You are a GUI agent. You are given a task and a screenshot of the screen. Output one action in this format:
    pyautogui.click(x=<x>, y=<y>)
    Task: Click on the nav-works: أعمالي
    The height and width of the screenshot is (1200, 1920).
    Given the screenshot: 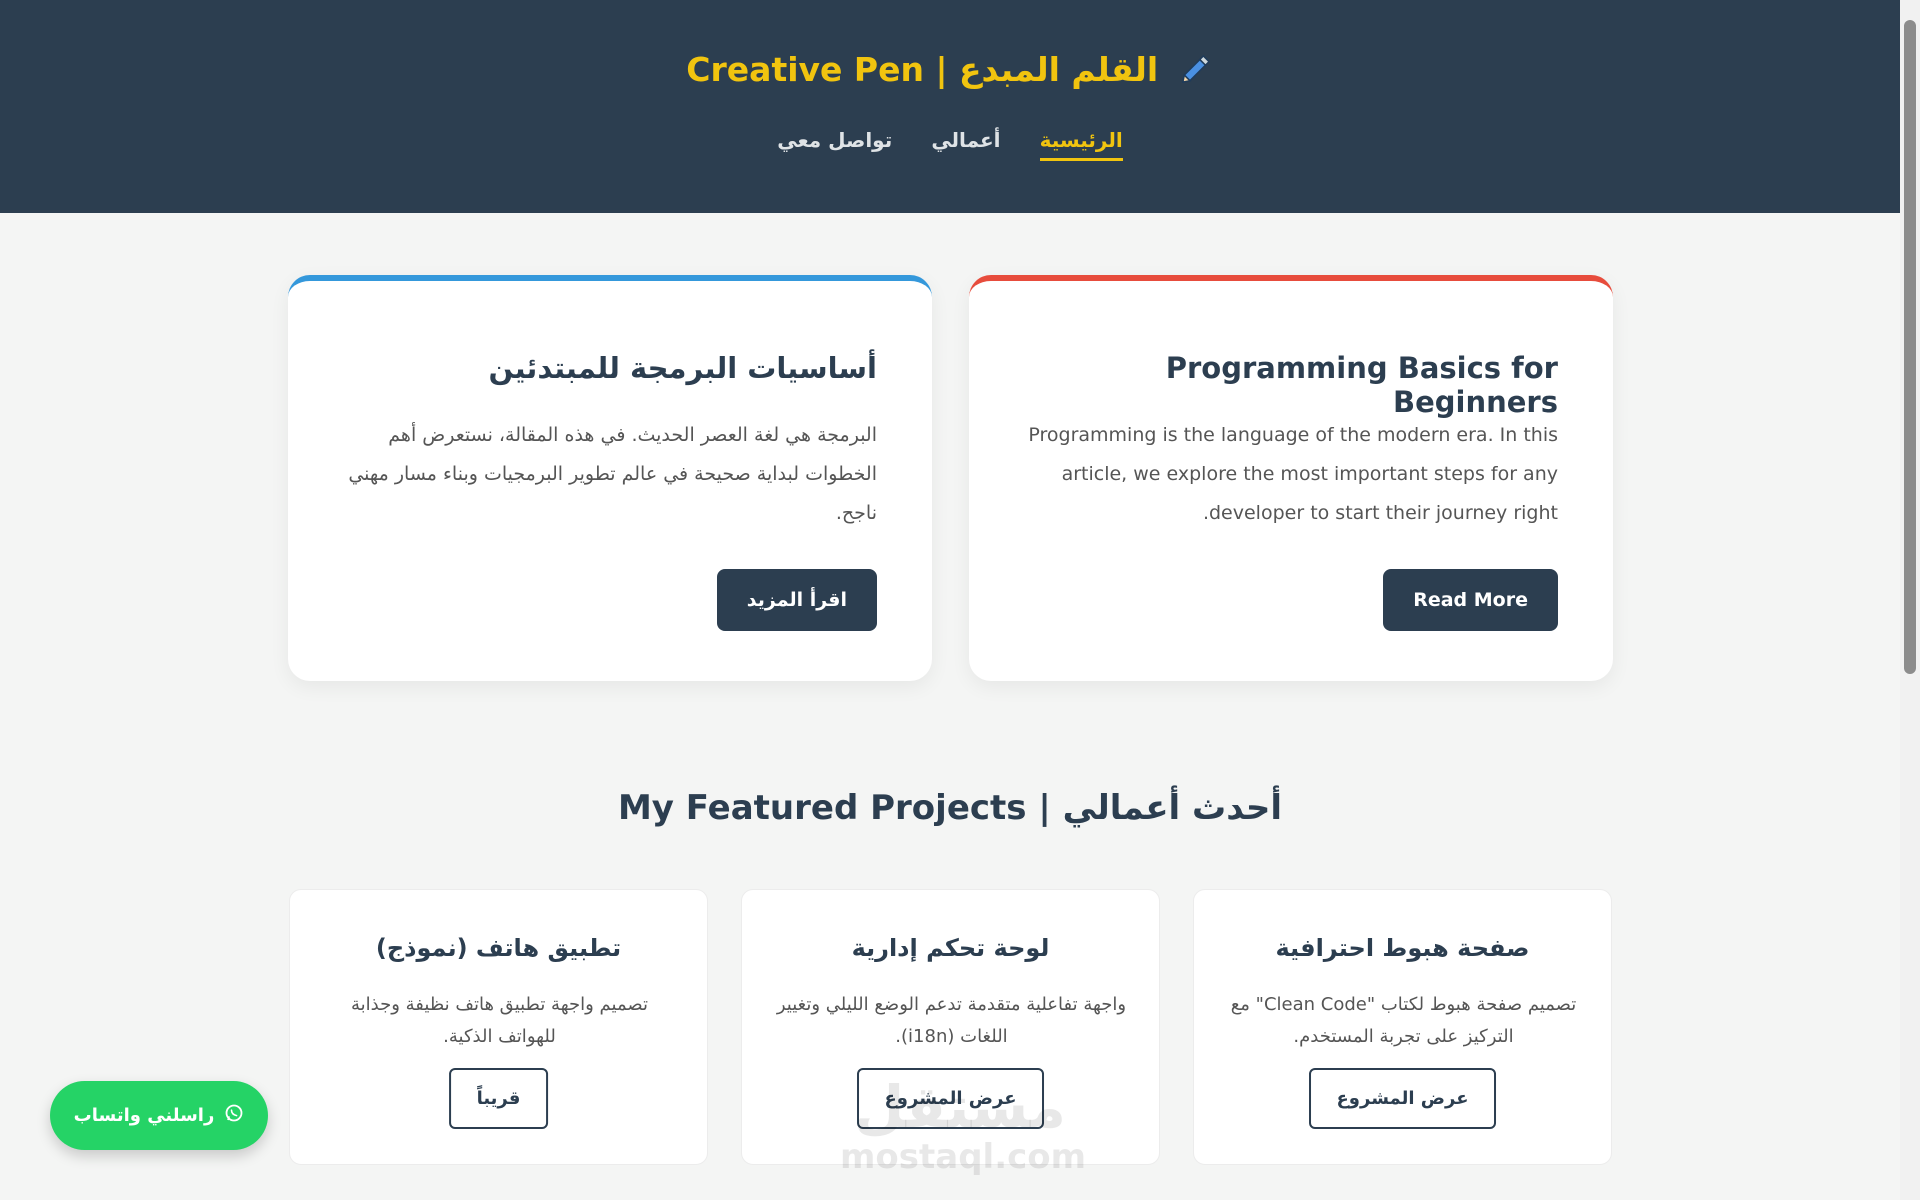 What is the action you would take?
    pyautogui.click(x=965, y=143)
    